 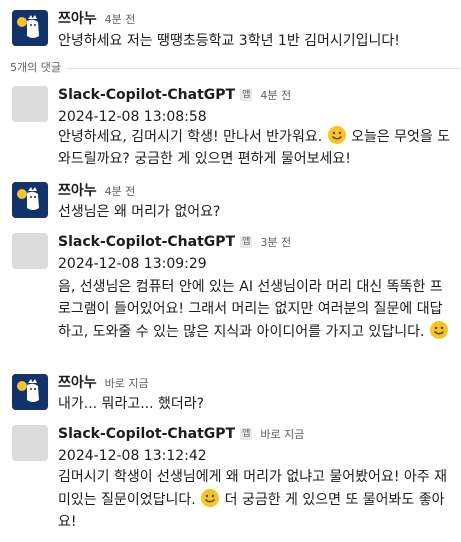 What do you see at coordinates (139, 212) in the screenshot?
I see `reply-text: 선생님은 왜 머리가 없어요?` at bounding box center [139, 212].